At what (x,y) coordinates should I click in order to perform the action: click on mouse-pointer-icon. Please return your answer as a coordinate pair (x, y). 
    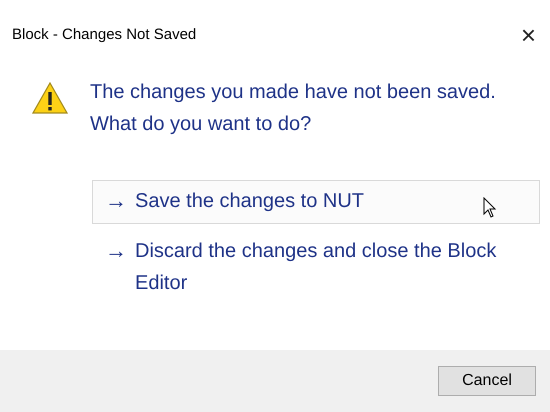
    Looking at the image, I should click on (490, 208).